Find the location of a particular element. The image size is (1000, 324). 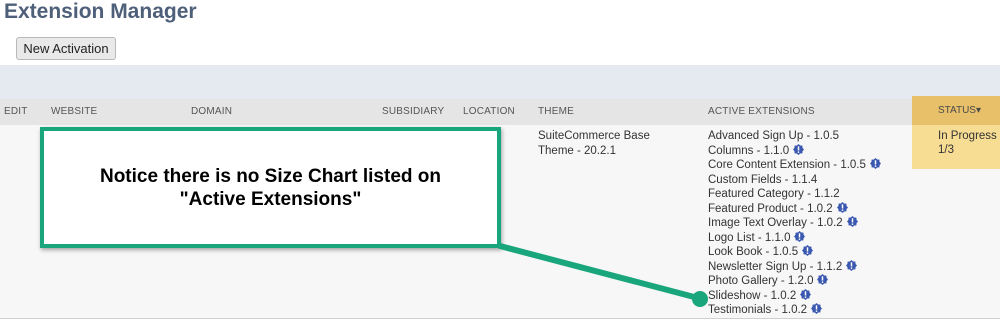

extension-item: Custom Fields - 1.1.4 is located at coordinates (794, 180).